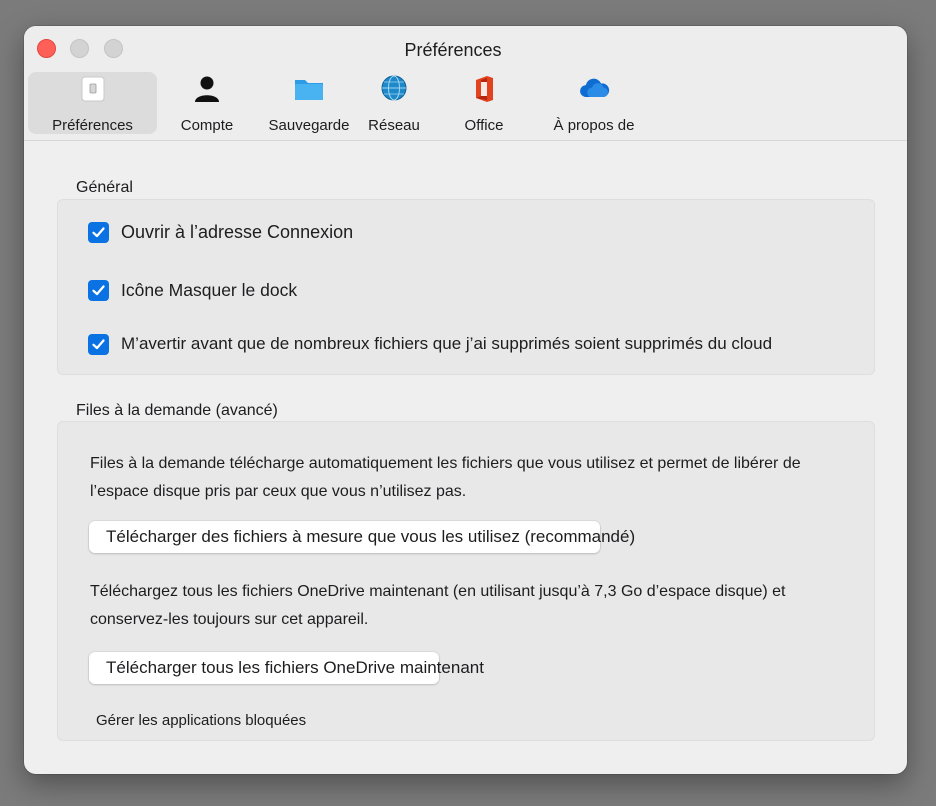 The height and width of the screenshot is (806, 936). I want to click on person-icon, so click(207, 89).